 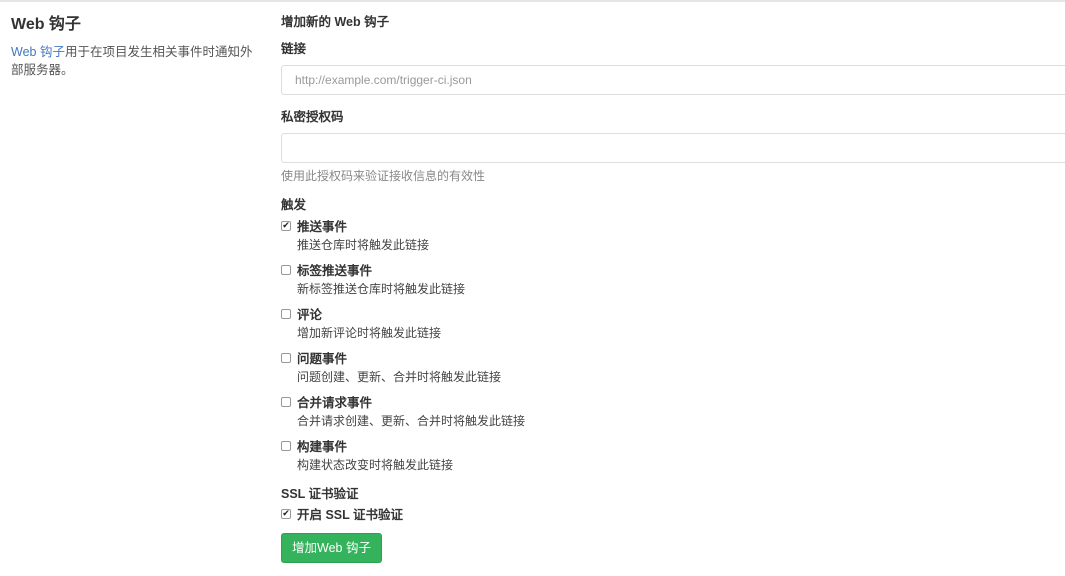 What do you see at coordinates (322, 227) in the screenshot?
I see `event-title: 推送事件` at bounding box center [322, 227].